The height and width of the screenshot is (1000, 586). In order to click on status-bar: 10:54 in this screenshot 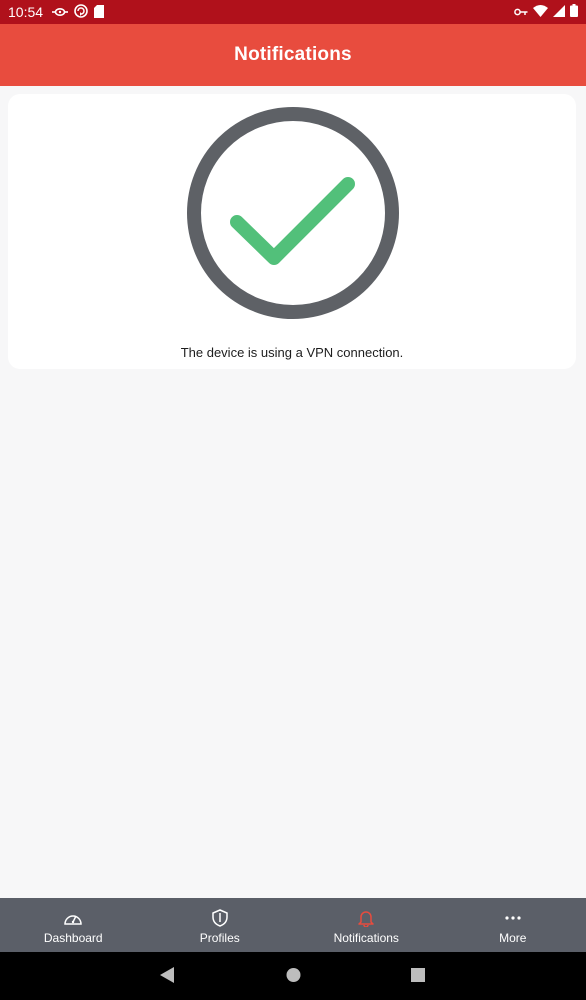, I will do `click(293, 12)`.